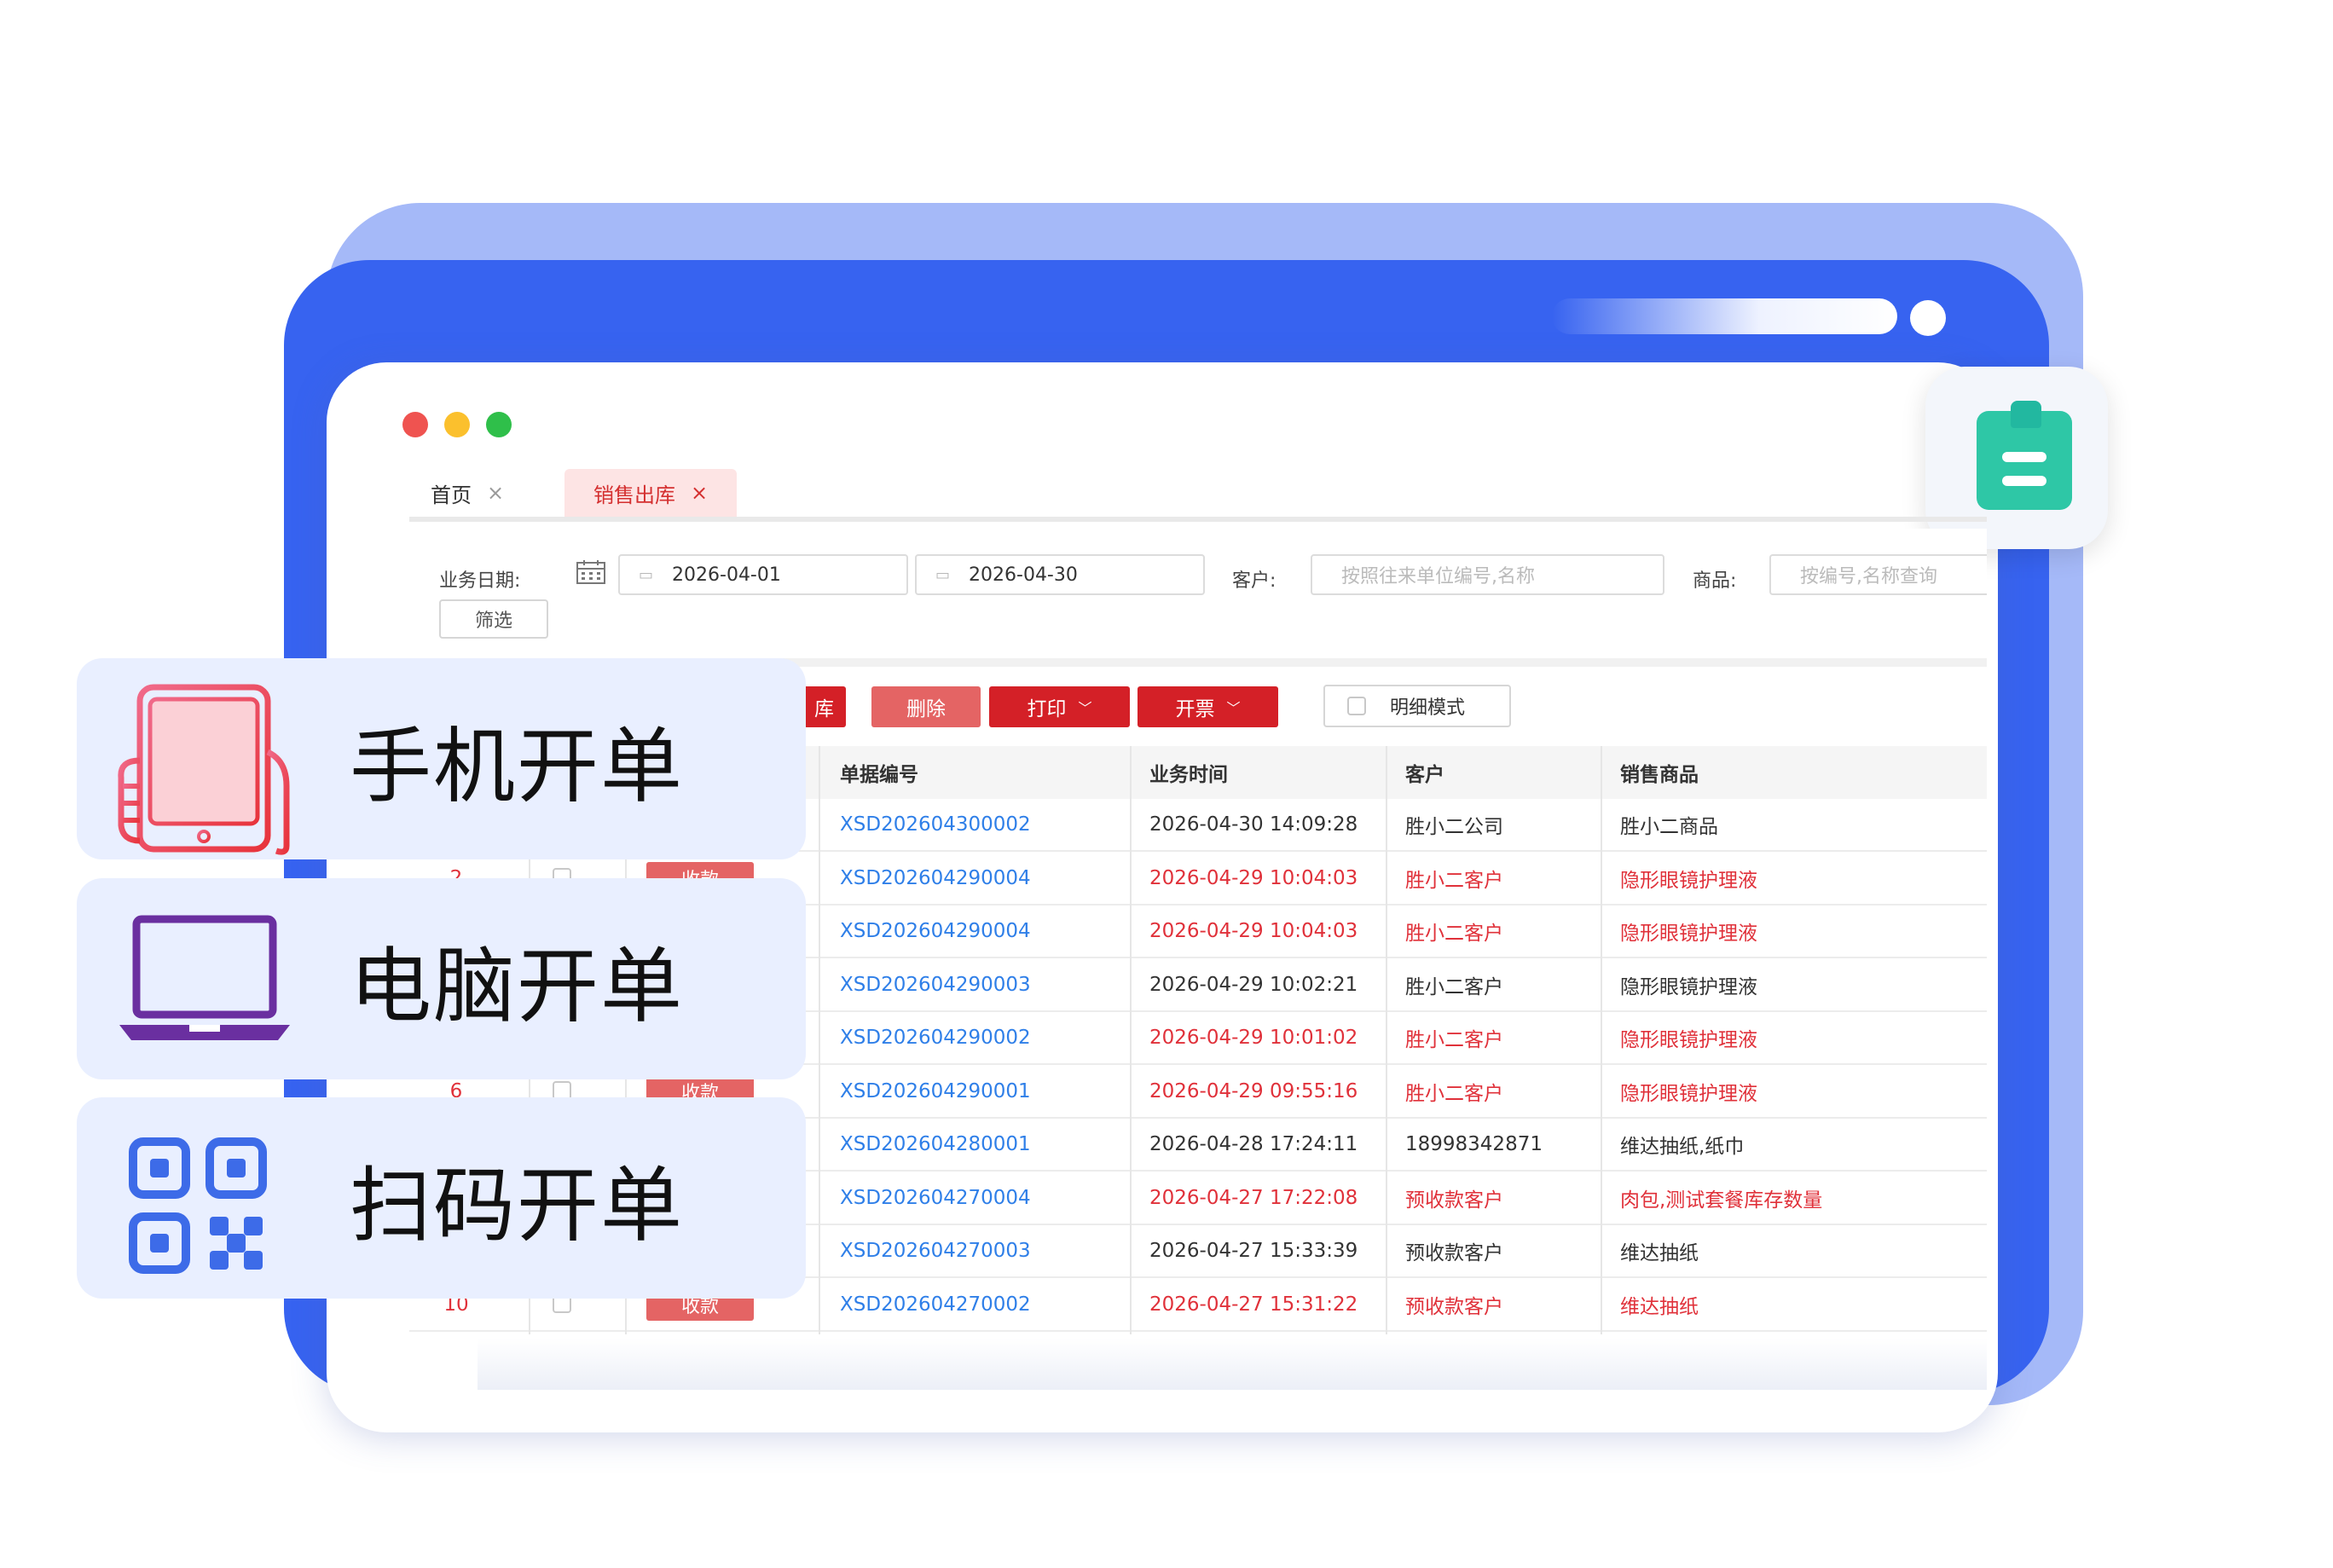  What do you see at coordinates (936, 1145) in the screenshot?
I see `order-number-link: XSD202604280001` at bounding box center [936, 1145].